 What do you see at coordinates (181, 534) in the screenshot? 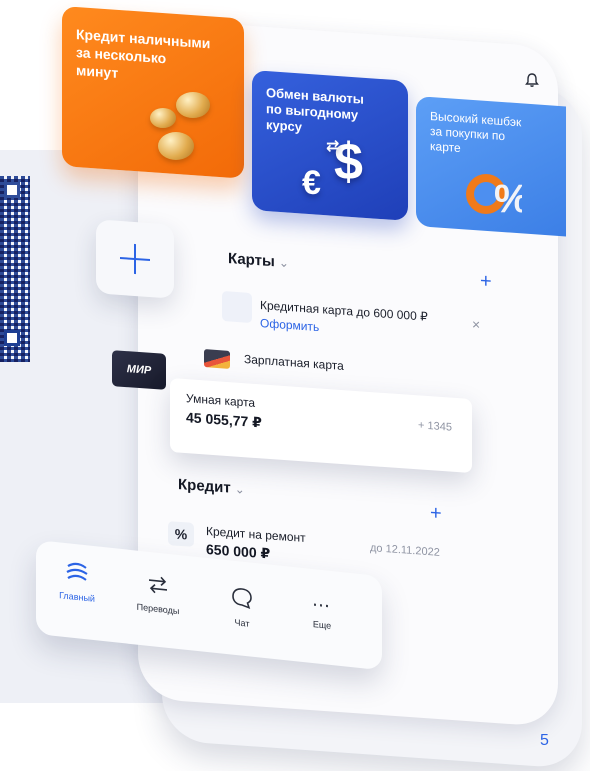
I see `percent-badge-icon: %` at bounding box center [181, 534].